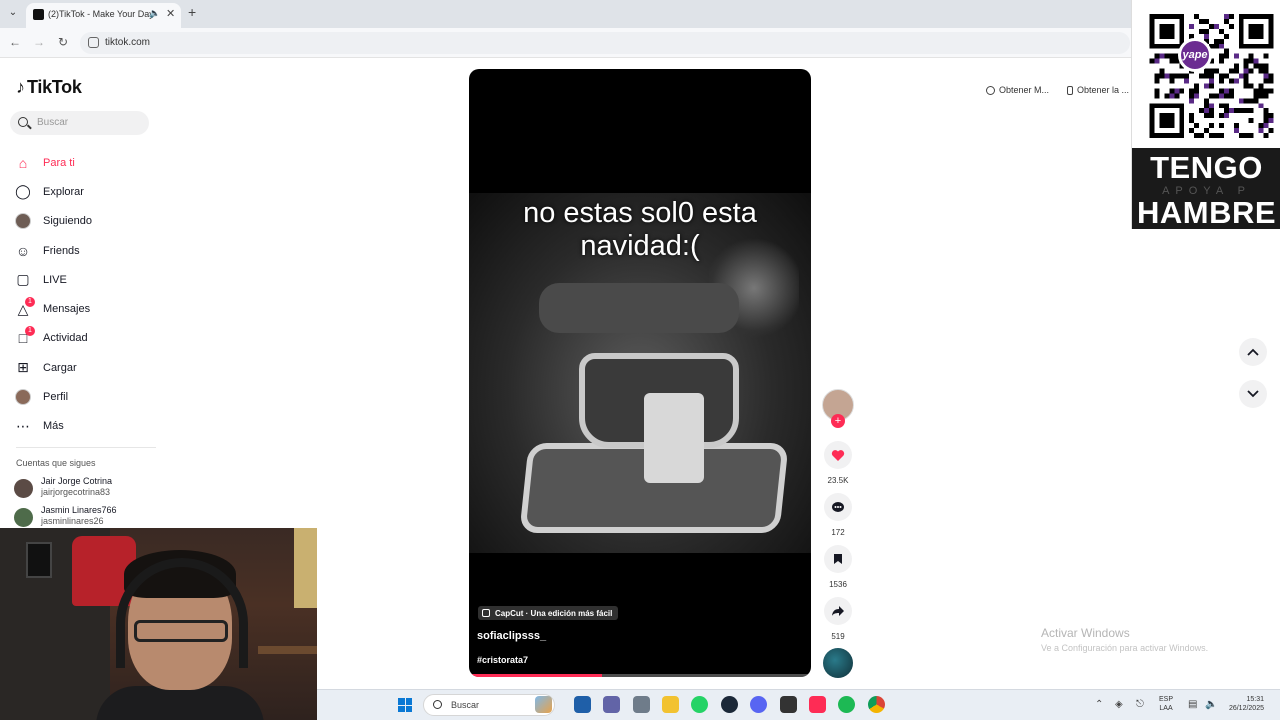 This screenshot has width=1280, height=720. What do you see at coordinates (788, 704) in the screenshot?
I see `obs-icon` at bounding box center [788, 704].